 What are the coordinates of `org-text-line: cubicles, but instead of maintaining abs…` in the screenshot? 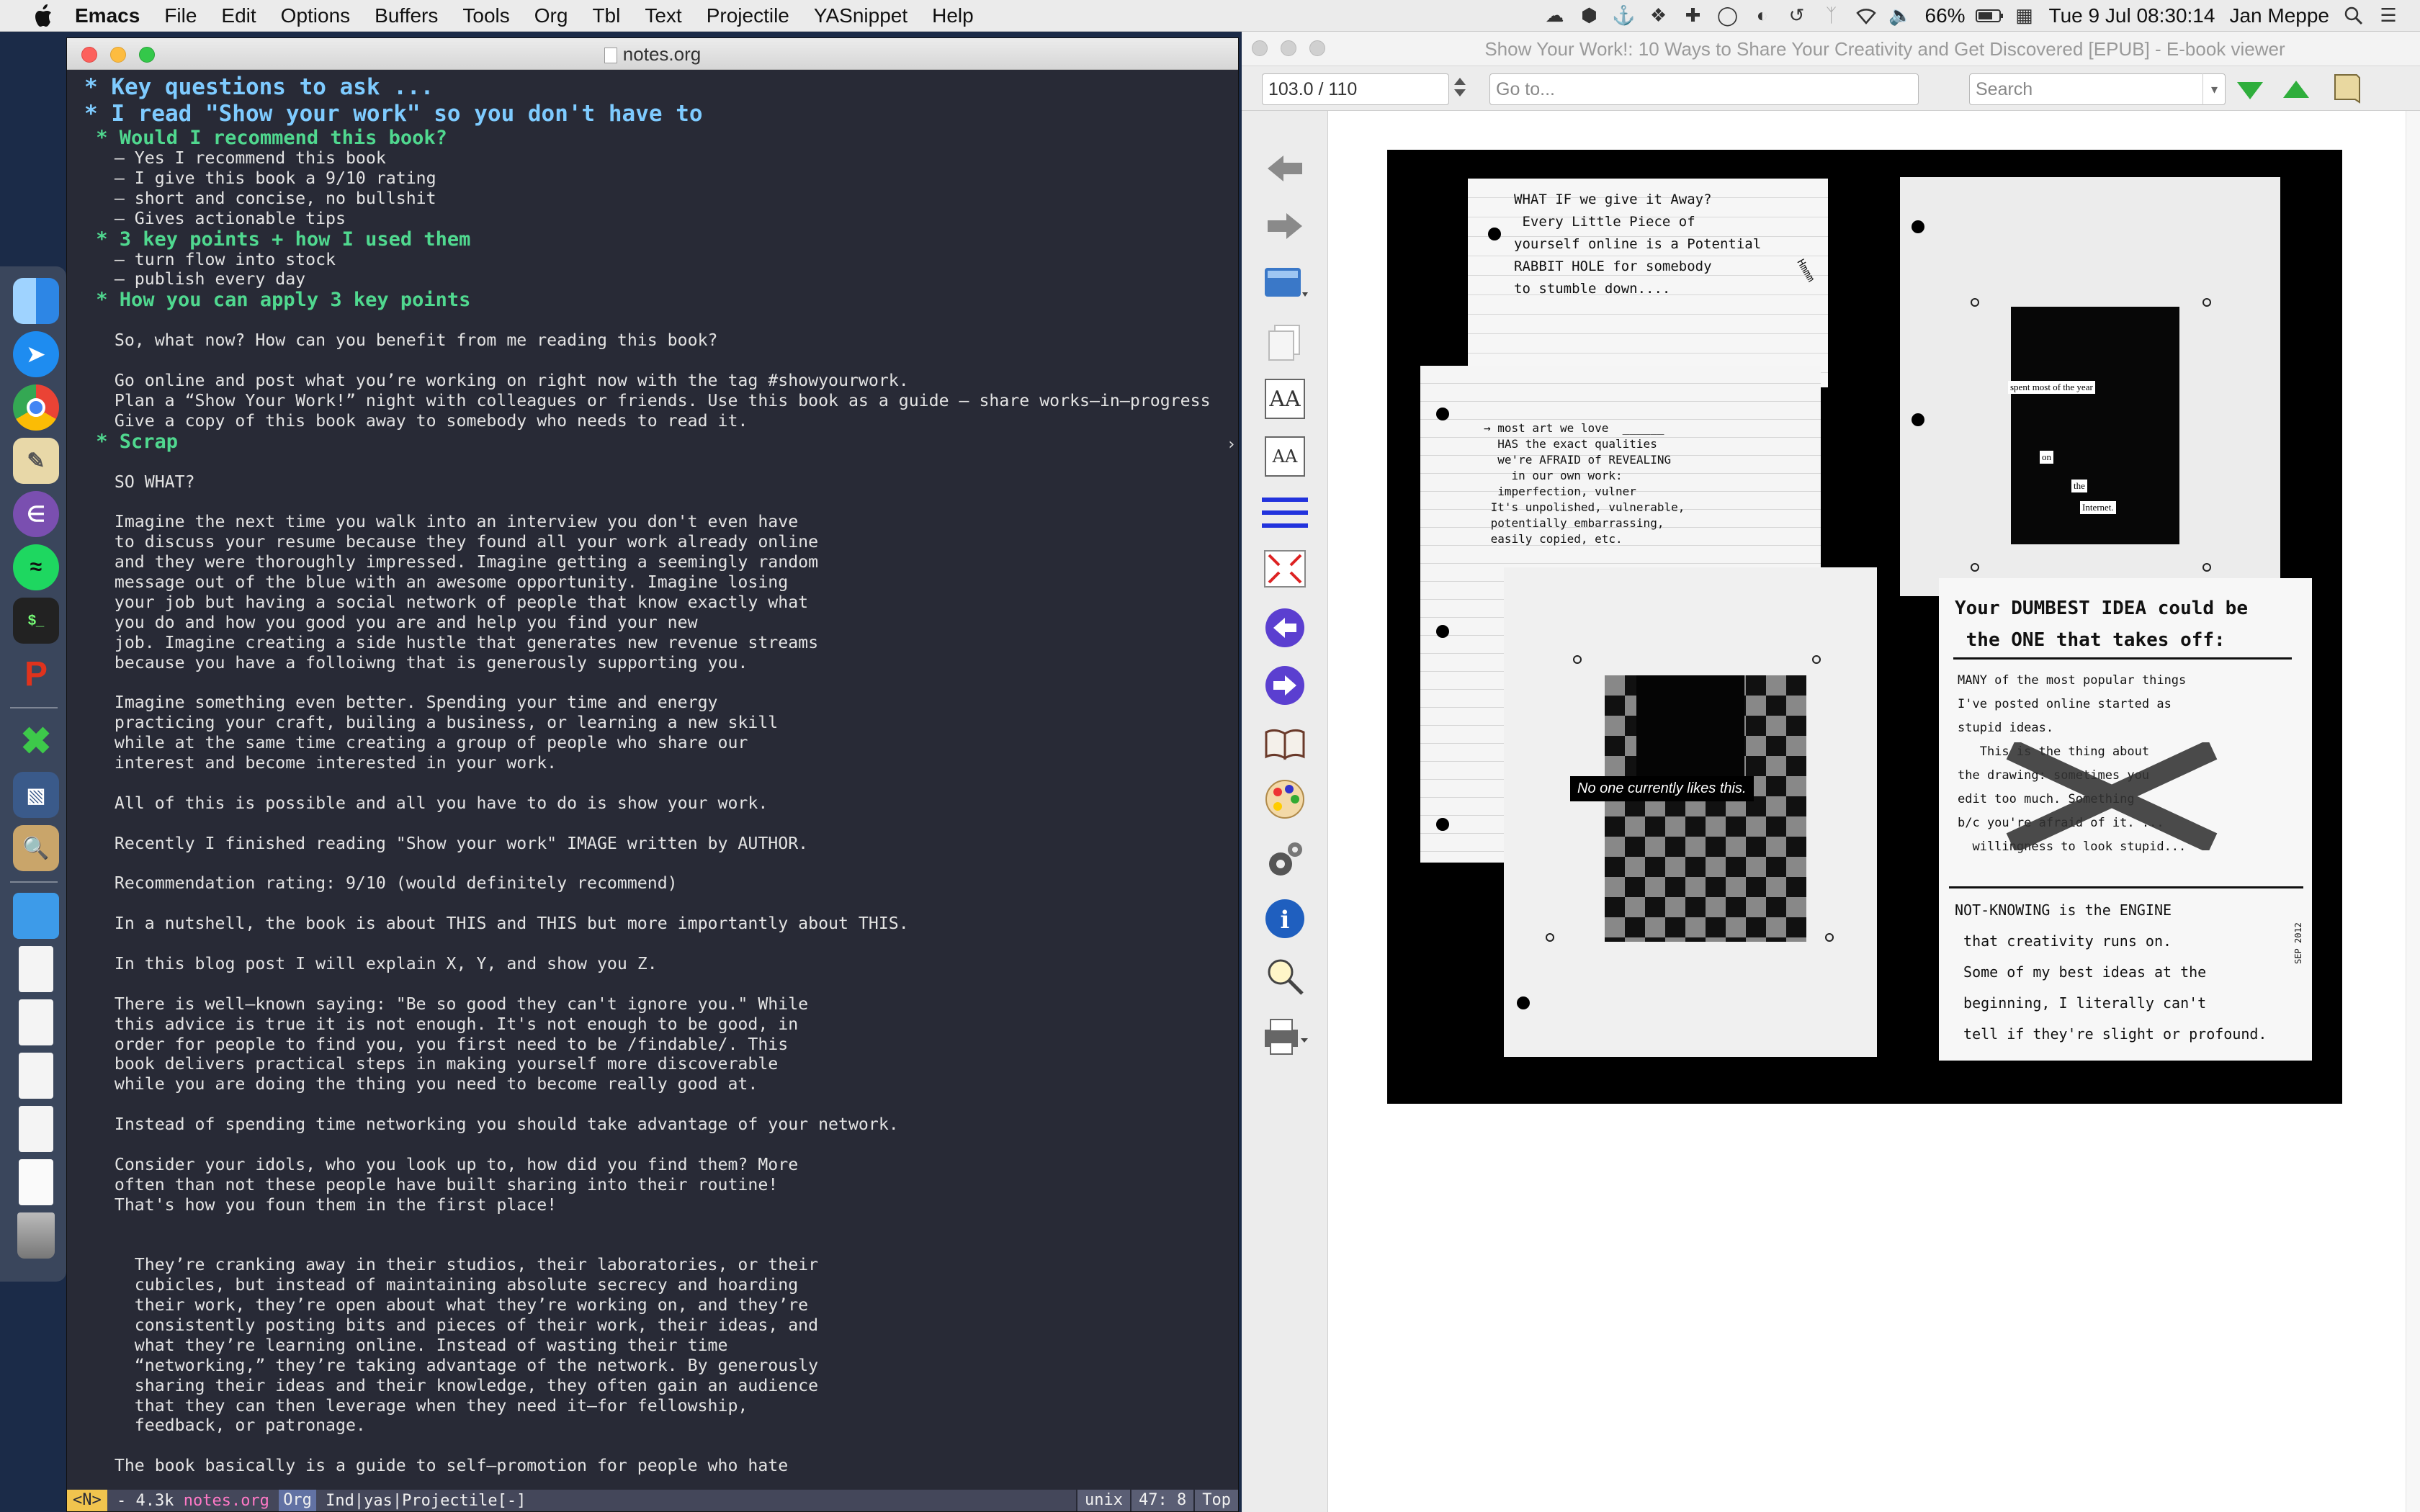 It's located at (654, 1285).